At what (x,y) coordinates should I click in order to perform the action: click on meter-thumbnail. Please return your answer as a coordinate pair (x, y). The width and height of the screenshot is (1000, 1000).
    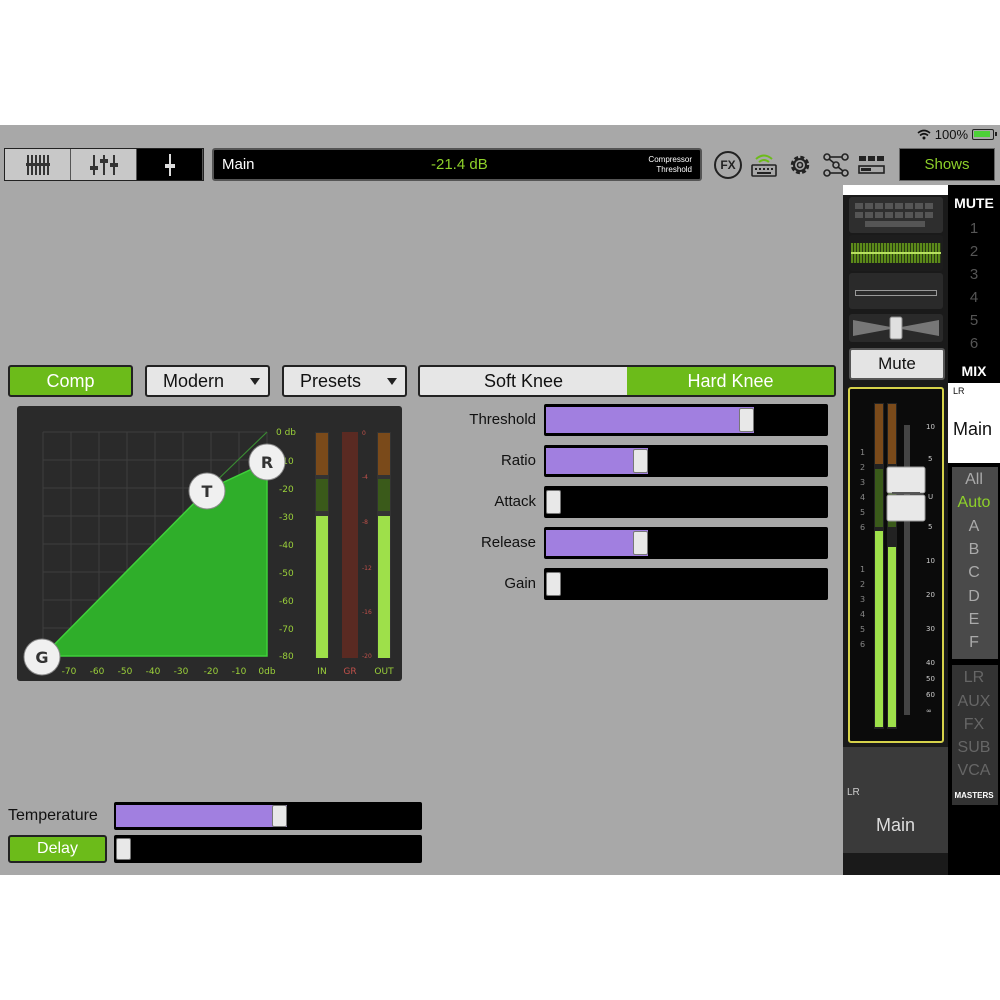
    Looking at the image, I should click on (896, 253).